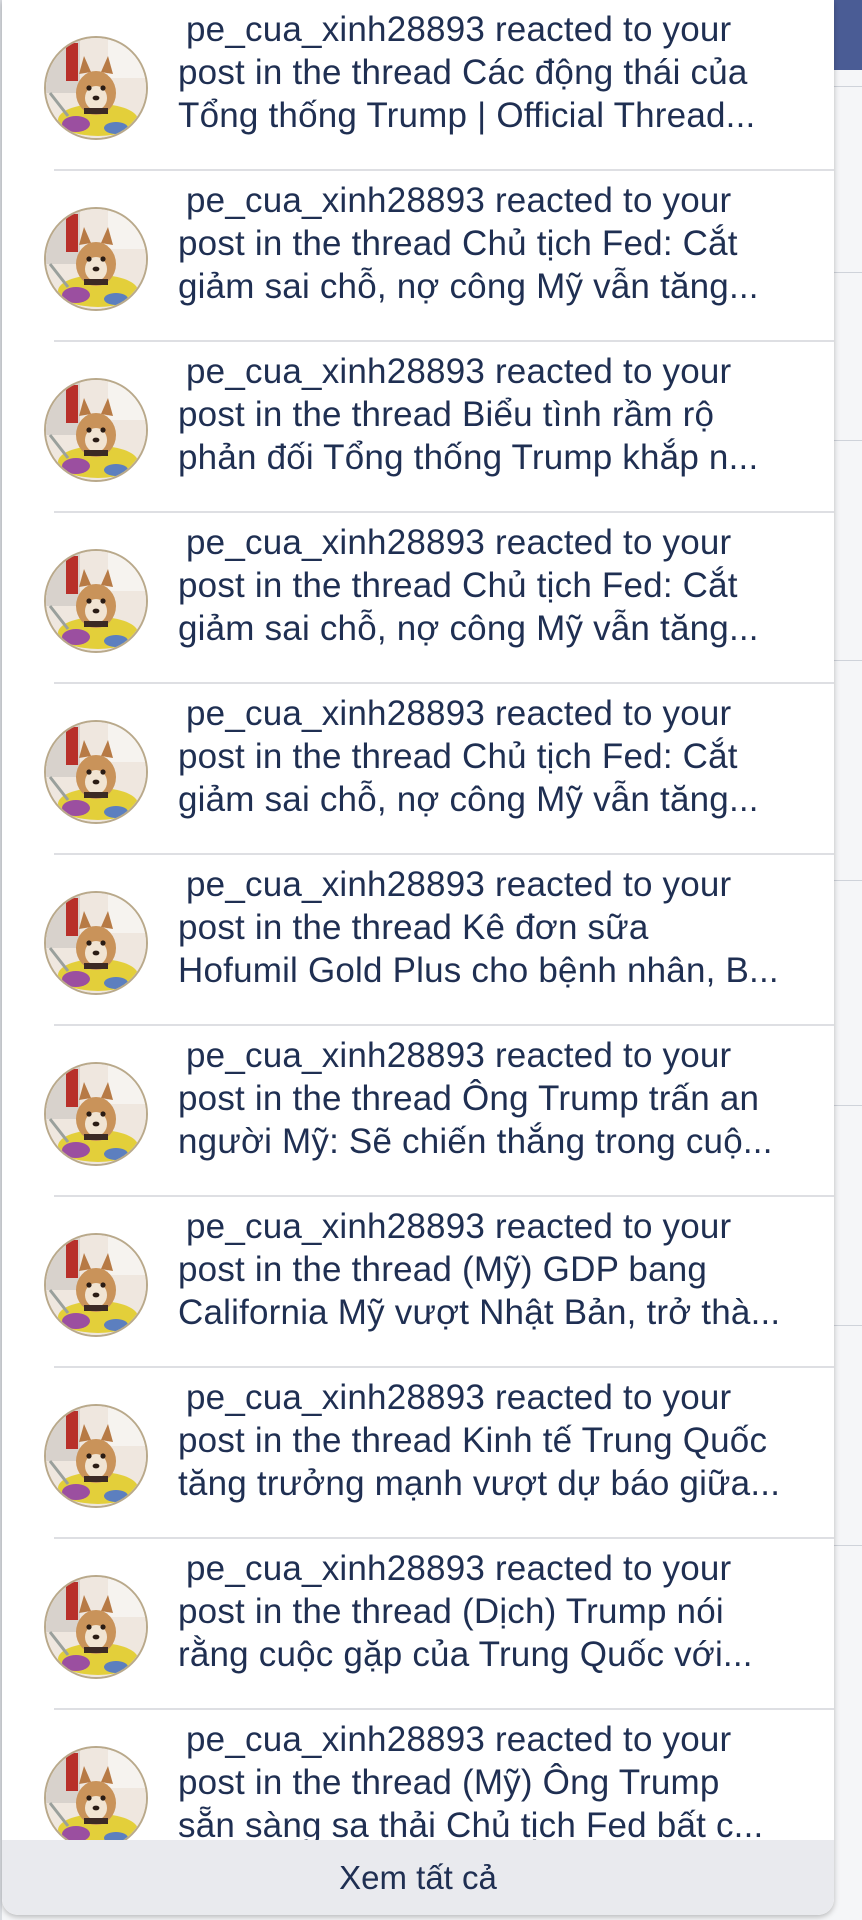 The image size is (862, 1920). I want to click on notification-line: post in the thread Biểu tình rầm rộ, so click(446, 414).